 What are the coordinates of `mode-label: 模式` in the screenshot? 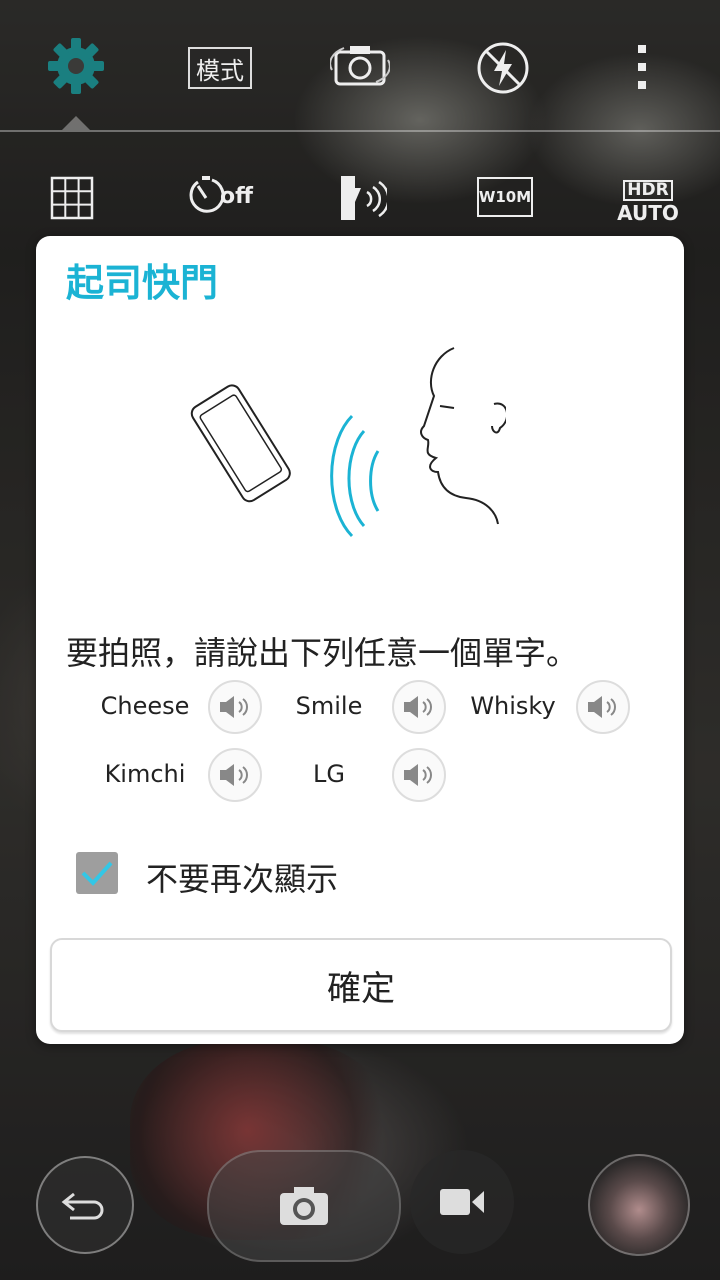 It's located at (220, 70).